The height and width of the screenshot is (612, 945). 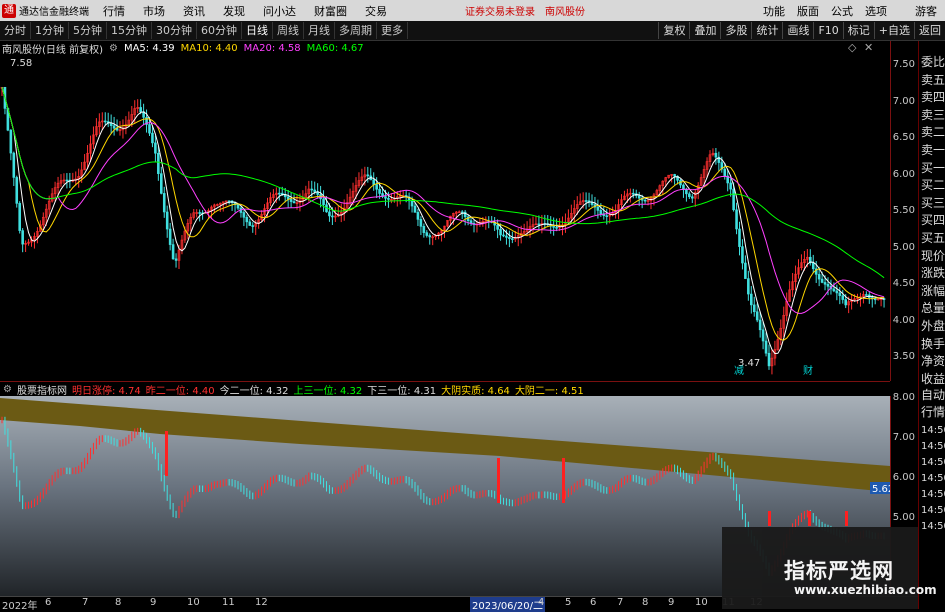 I want to click on menu-news: 资讯, so click(x=194, y=11).